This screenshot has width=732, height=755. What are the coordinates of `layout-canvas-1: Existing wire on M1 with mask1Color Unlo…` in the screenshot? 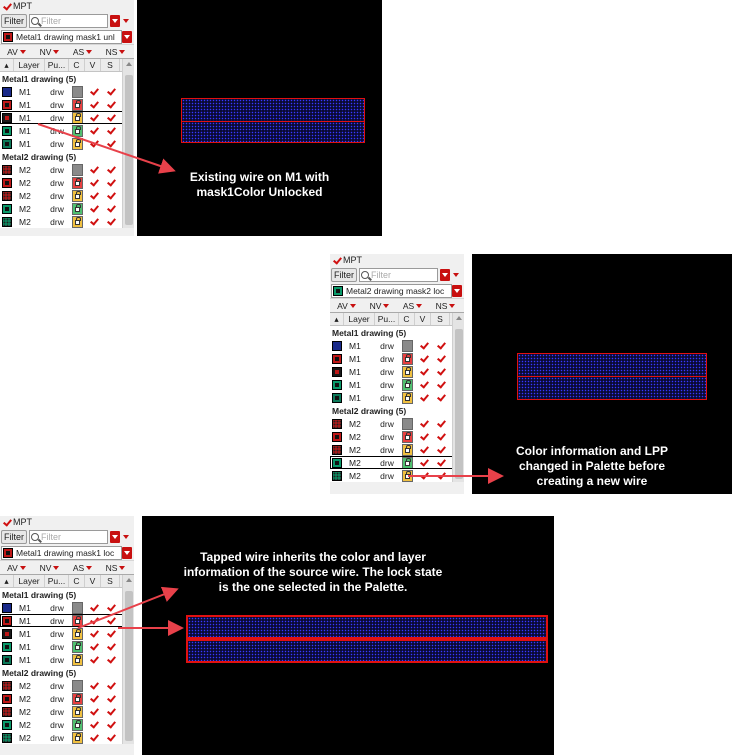 It's located at (259, 118).